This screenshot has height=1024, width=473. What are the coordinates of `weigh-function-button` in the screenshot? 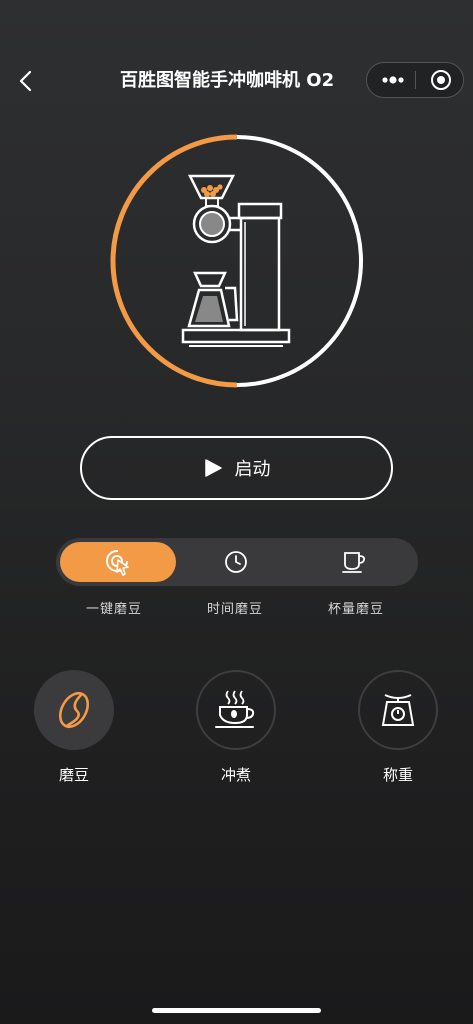 It's located at (398, 710).